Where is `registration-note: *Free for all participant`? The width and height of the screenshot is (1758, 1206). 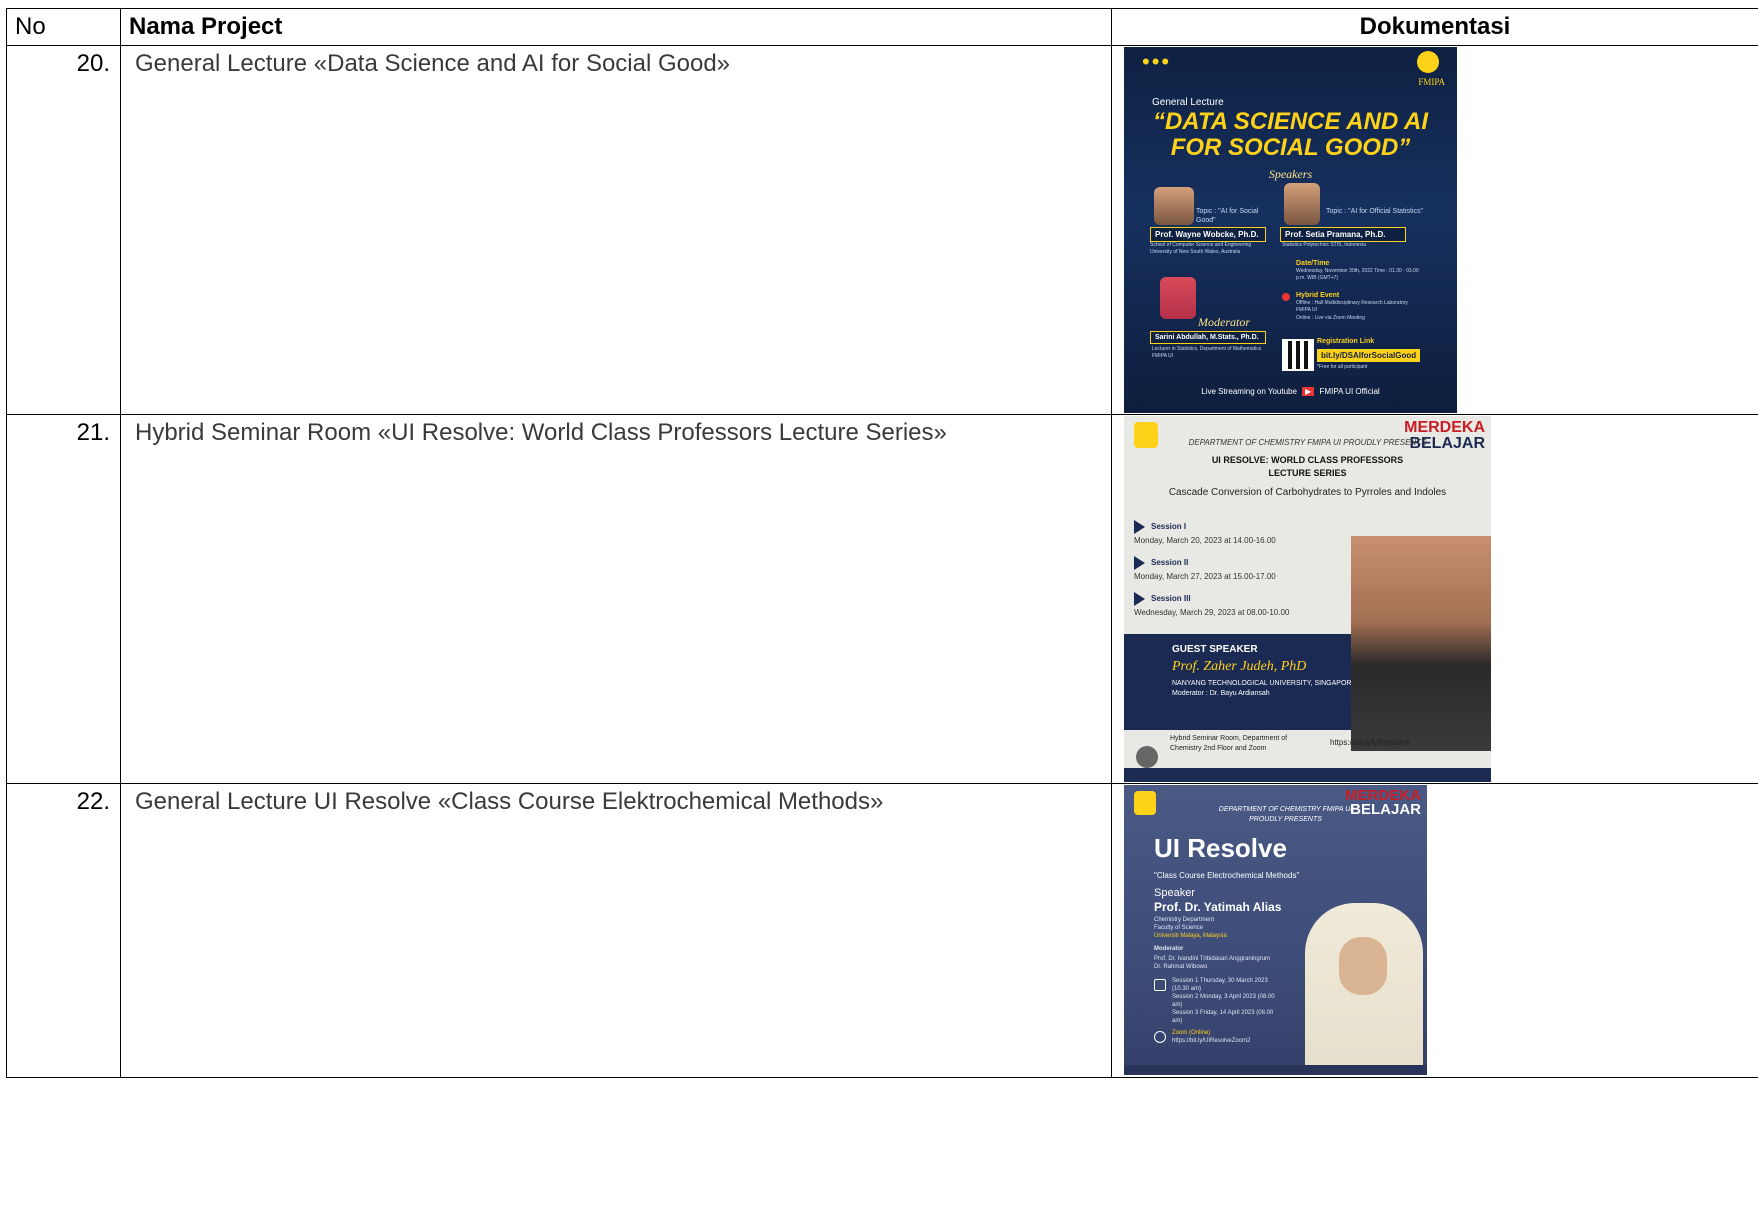
registration-note: *Free for all participant is located at coordinates (1342, 367).